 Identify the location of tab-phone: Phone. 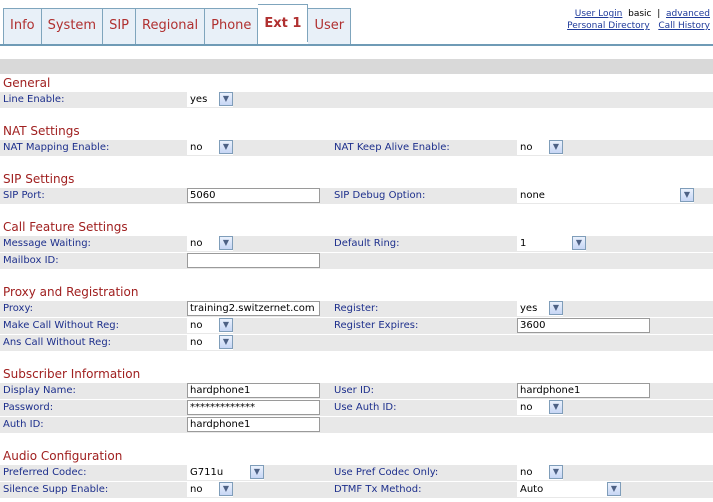
(232, 26).